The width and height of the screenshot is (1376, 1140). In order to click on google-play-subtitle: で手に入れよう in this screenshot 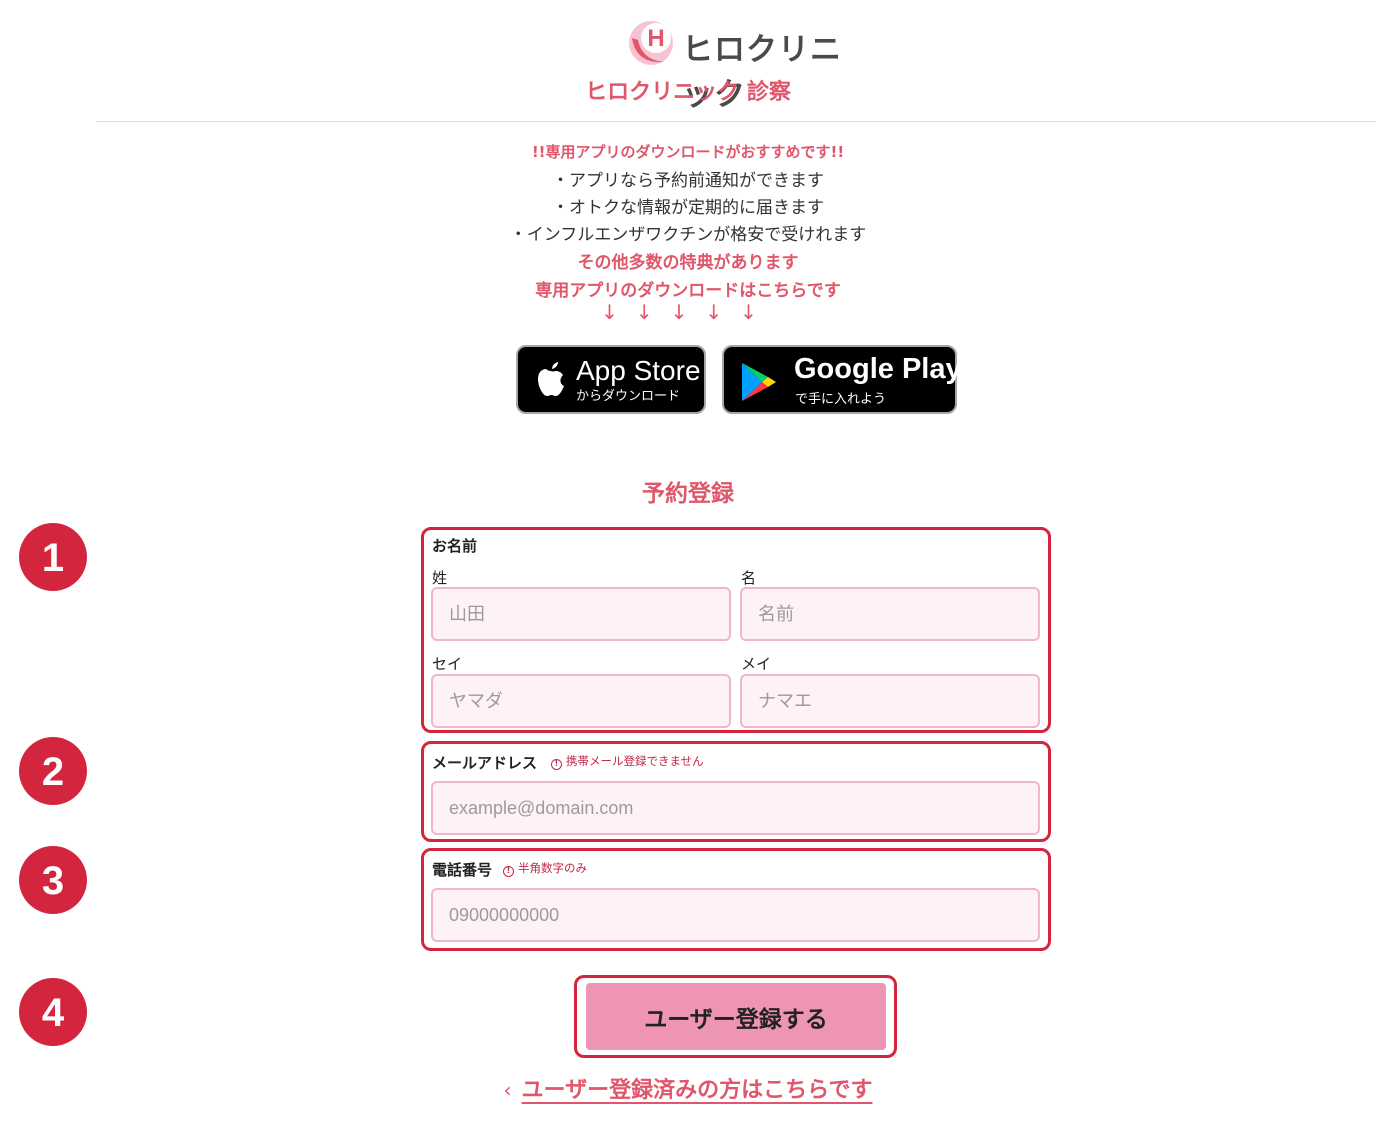, I will do `click(841, 399)`.